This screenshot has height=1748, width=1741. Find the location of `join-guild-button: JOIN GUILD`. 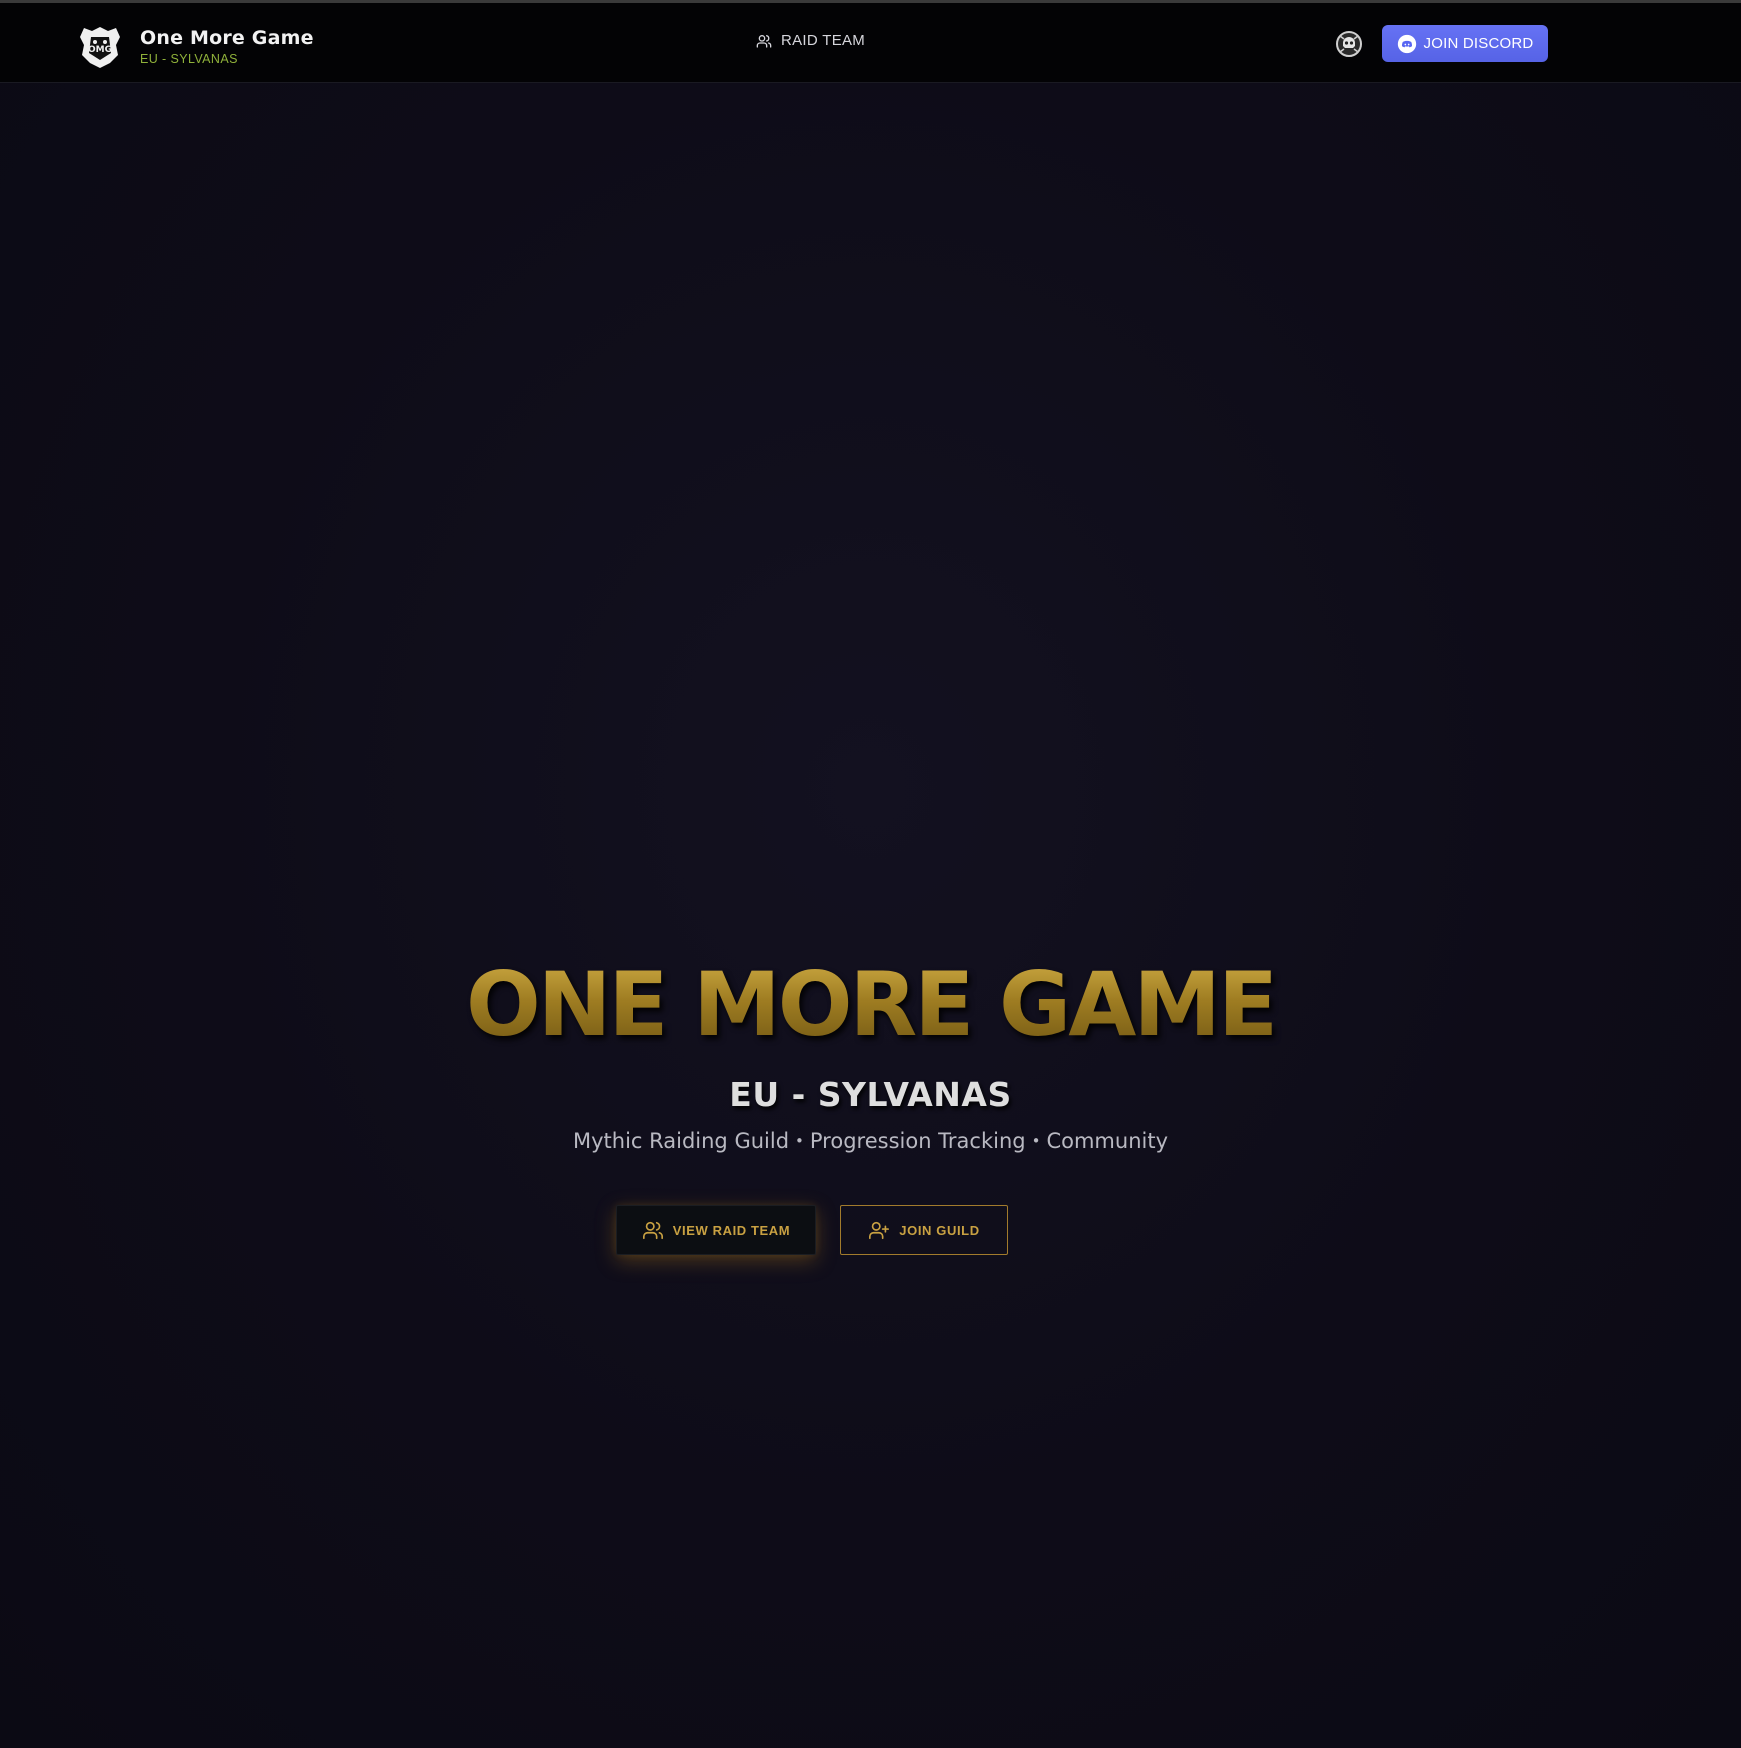

join-guild-button: JOIN GUILD is located at coordinates (924, 1230).